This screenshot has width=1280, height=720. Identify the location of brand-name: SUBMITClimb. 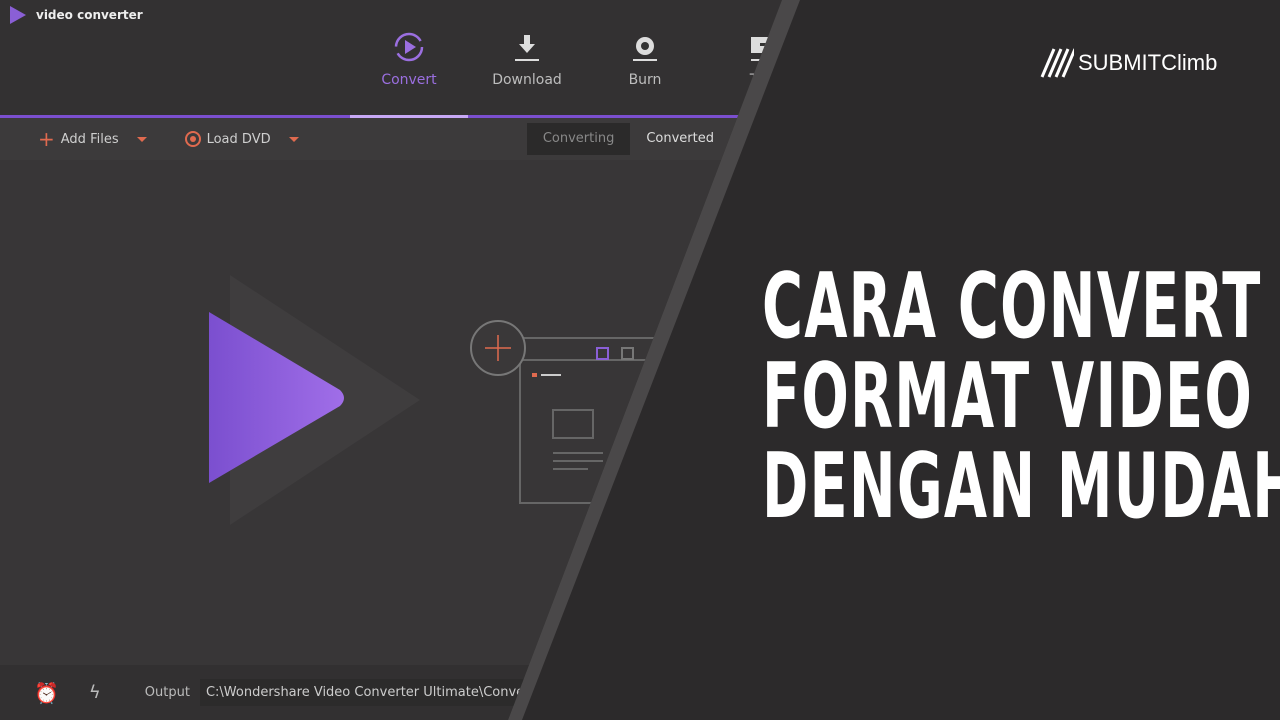
(1148, 62).